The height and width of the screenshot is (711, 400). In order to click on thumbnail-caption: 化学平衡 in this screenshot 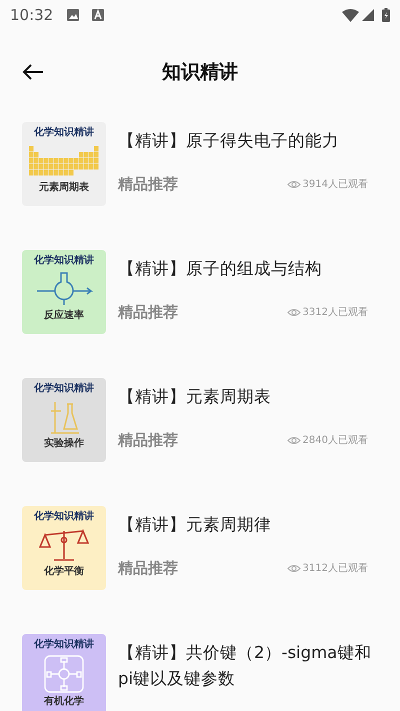, I will do `click(64, 572)`.